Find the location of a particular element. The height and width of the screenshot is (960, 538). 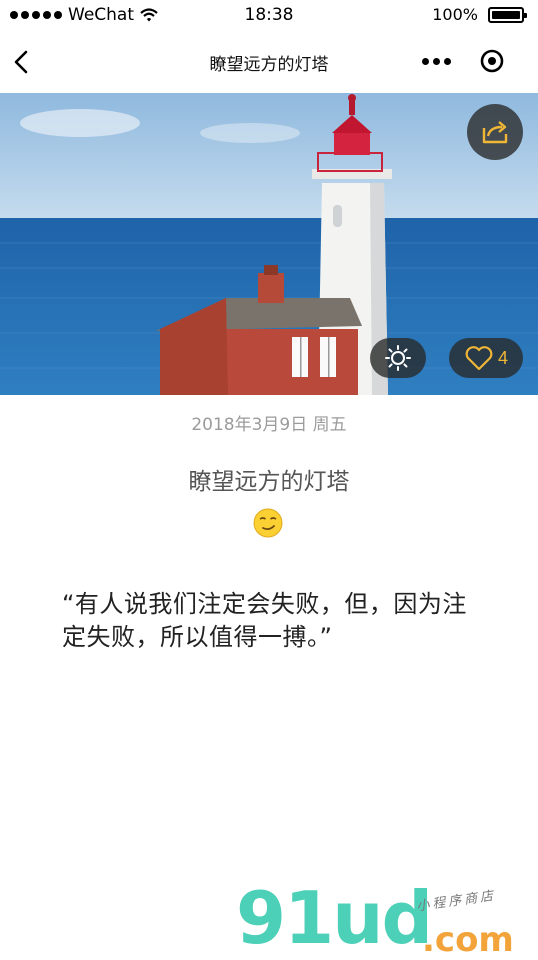

like-button: 4 is located at coordinates (486, 358).